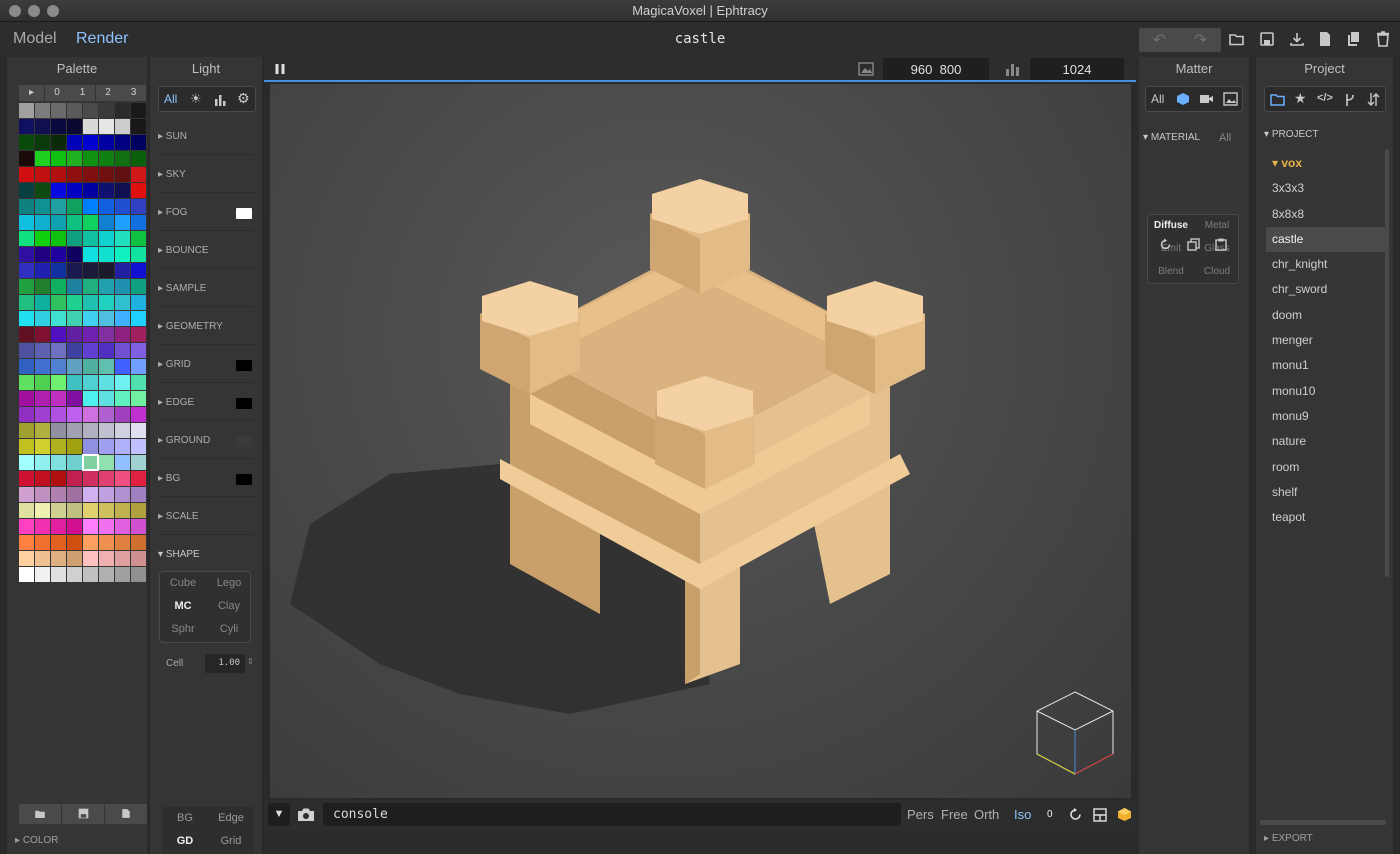 The width and height of the screenshot is (1400, 854). I want to click on palette-tab-1: 1, so click(82, 93).